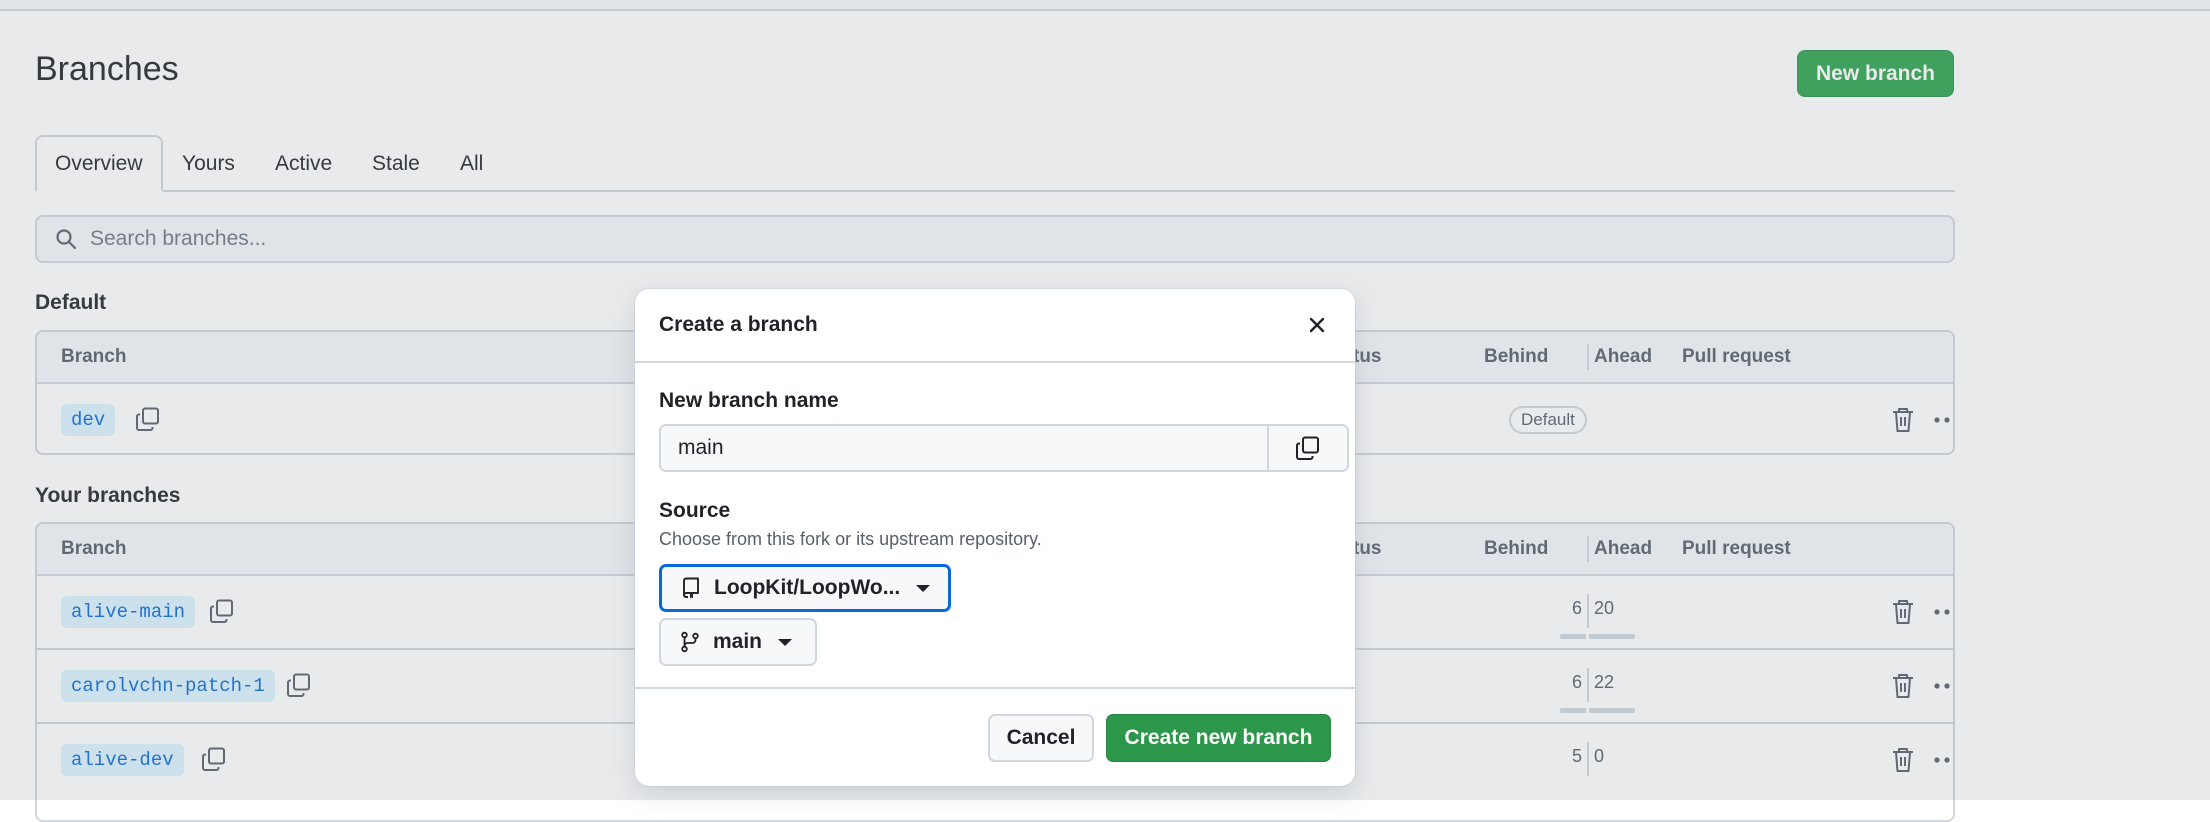 Image resolution: width=2210 pixels, height=822 pixels. What do you see at coordinates (695, 510) in the screenshot?
I see `source-label: Source` at bounding box center [695, 510].